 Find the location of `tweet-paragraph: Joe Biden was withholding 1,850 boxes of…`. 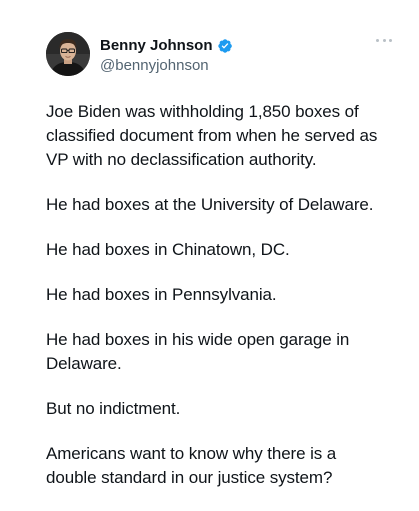

tweet-paragraph: Joe Biden was withholding 1,850 boxes of… is located at coordinates (212, 135).